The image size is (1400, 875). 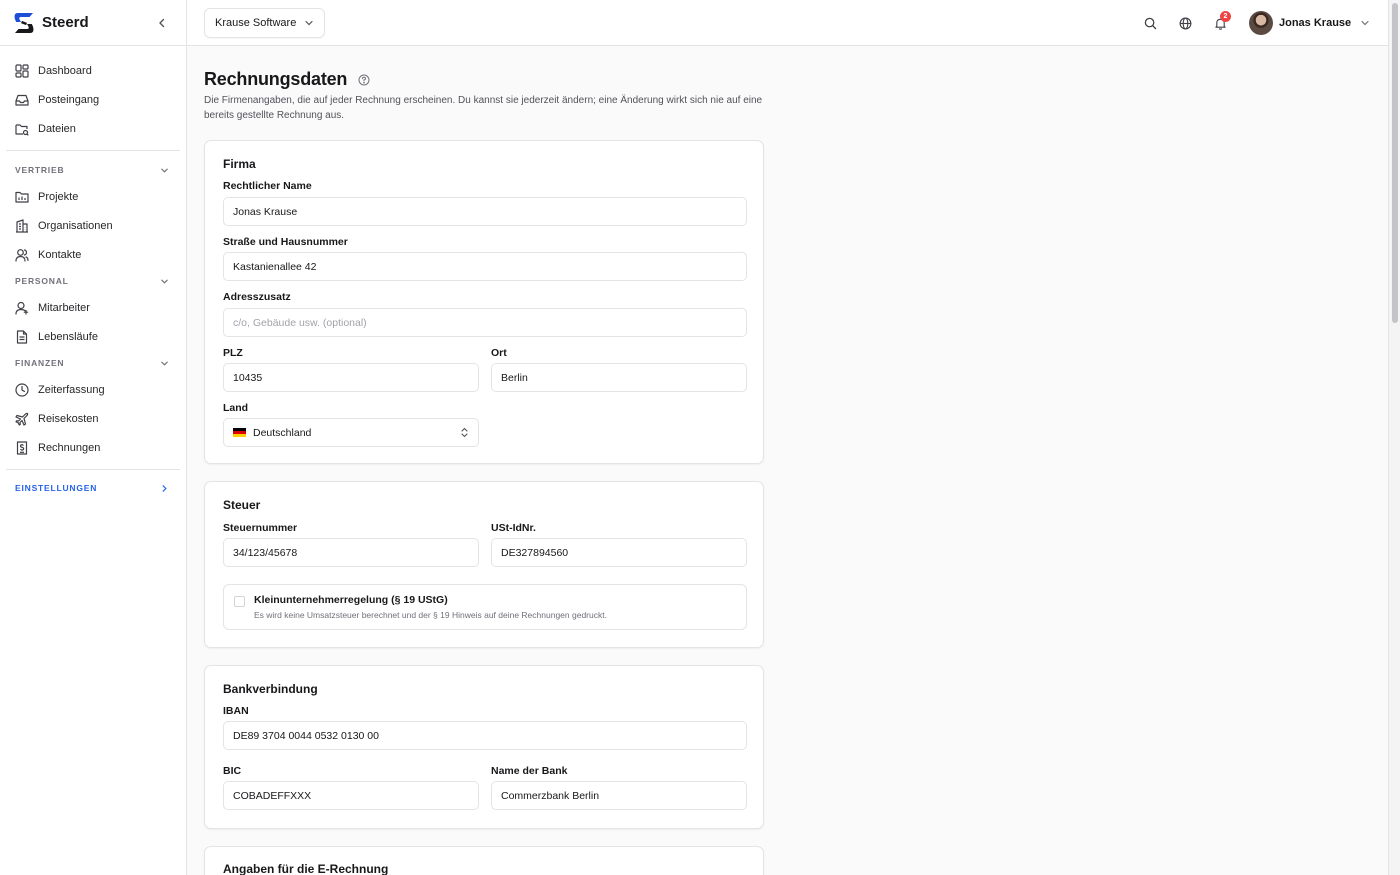 I want to click on folder-icon, so click(x=22, y=129).